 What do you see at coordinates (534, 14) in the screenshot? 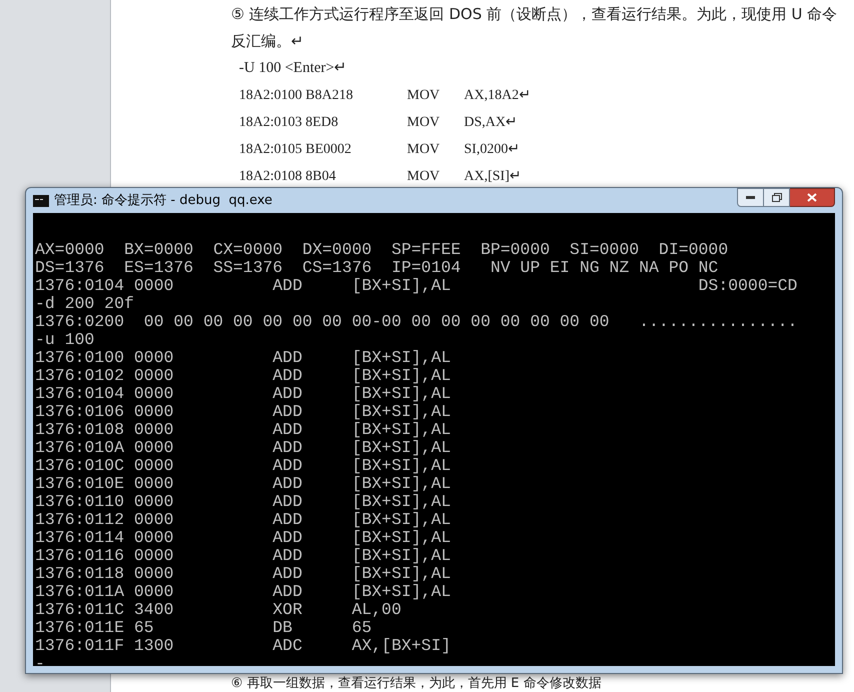
I see `paragraph-text: ⑤ 连续工作方式运行程序至返回 DOS 前（设断点），查看运行结果。为此，现使用 U 命令` at bounding box center [534, 14].